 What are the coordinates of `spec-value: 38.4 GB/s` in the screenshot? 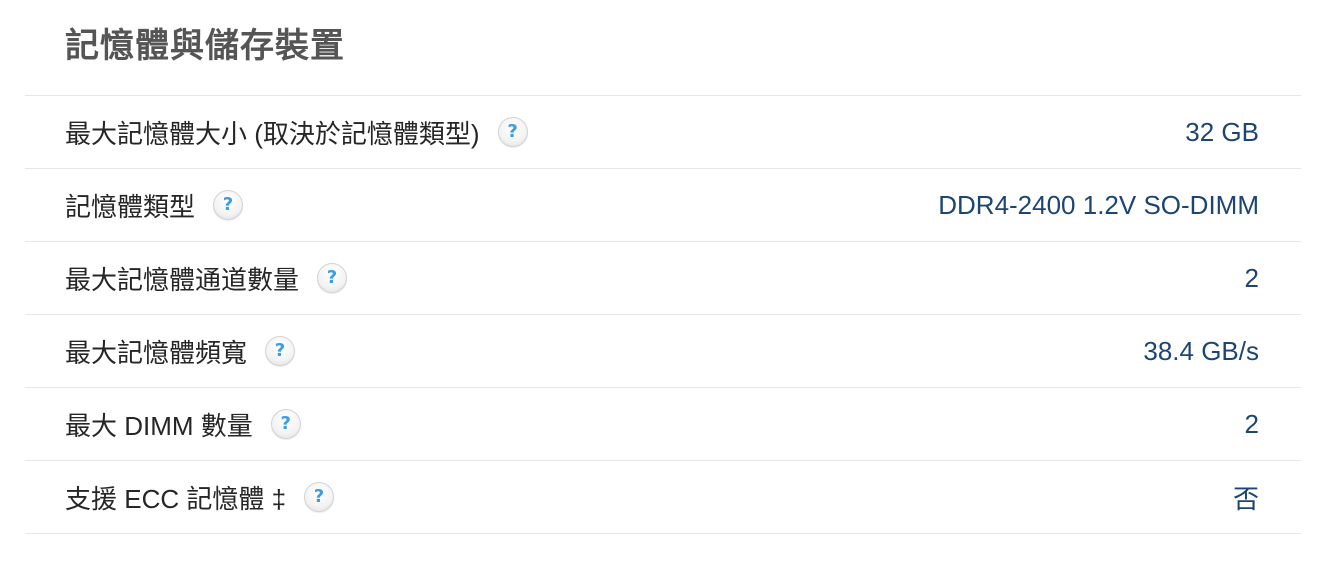 It's located at (1201, 350).